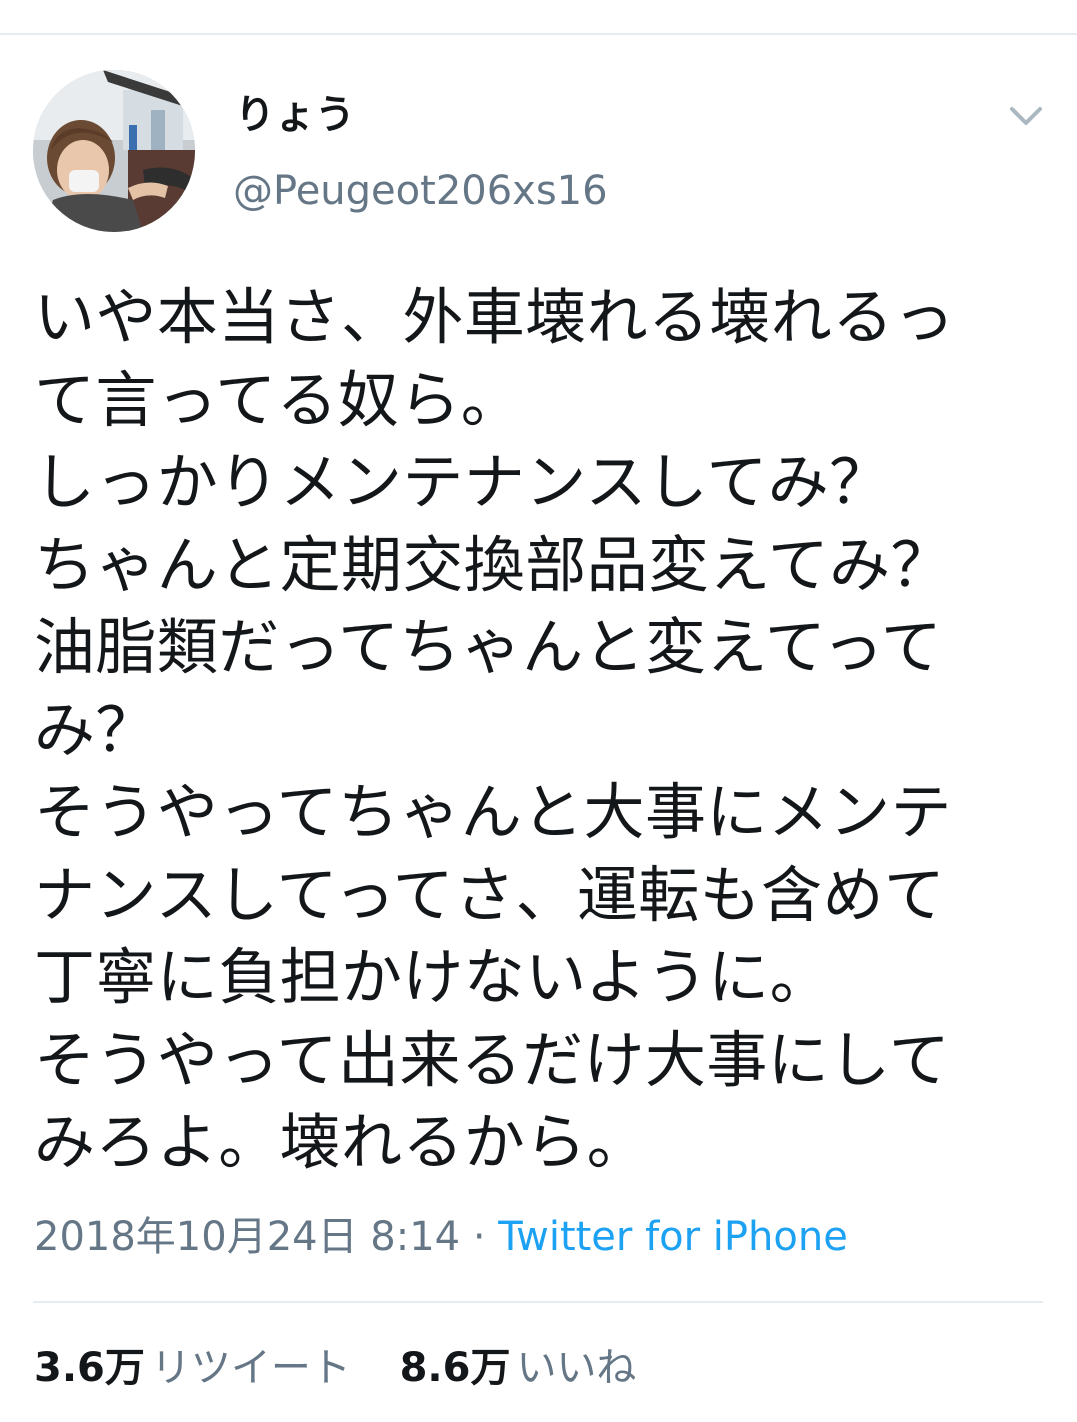 Image resolution: width=1077 pixels, height=1422 pixels. I want to click on tweet-line: ちゃんと定期交換部品変えてみ？, so click(493, 565).